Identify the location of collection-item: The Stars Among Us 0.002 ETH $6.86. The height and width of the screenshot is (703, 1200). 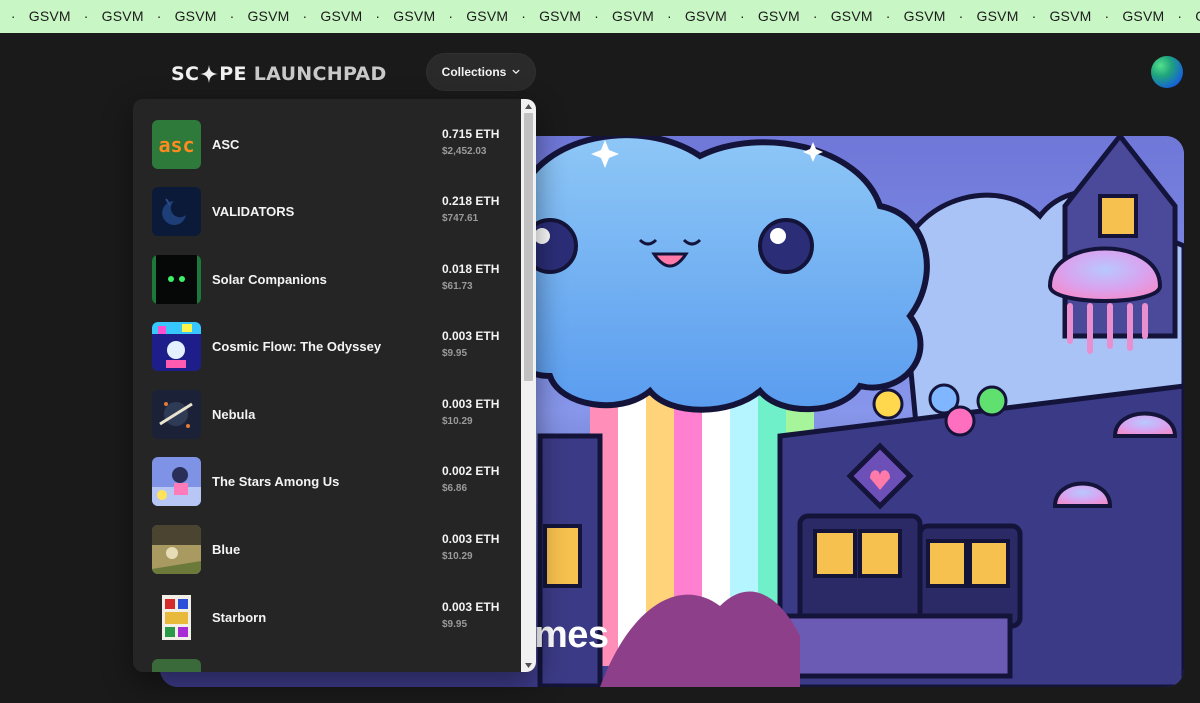
(327, 488).